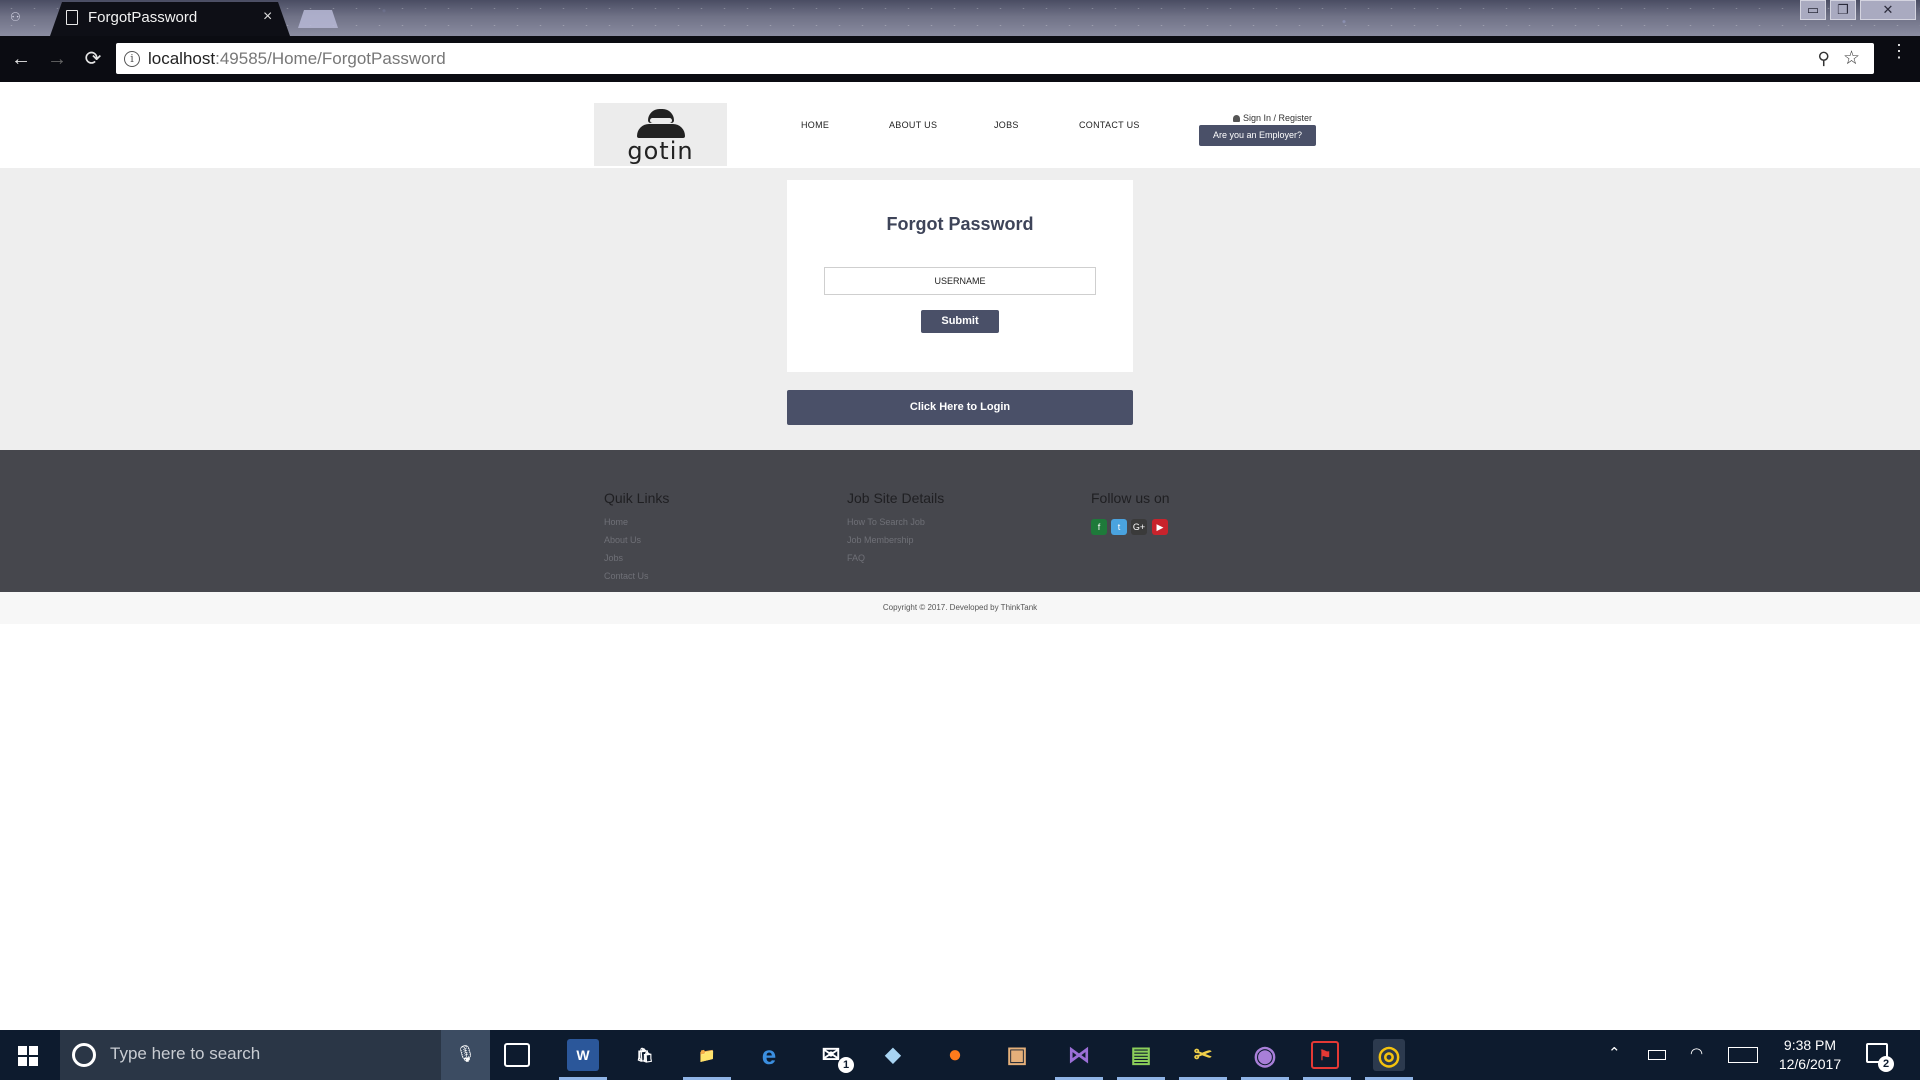 This screenshot has height=1080, width=1920. Describe the element at coordinates (626, 576) in the screenshot. I see `footer-link-contact-us: Contact Us` at that location.